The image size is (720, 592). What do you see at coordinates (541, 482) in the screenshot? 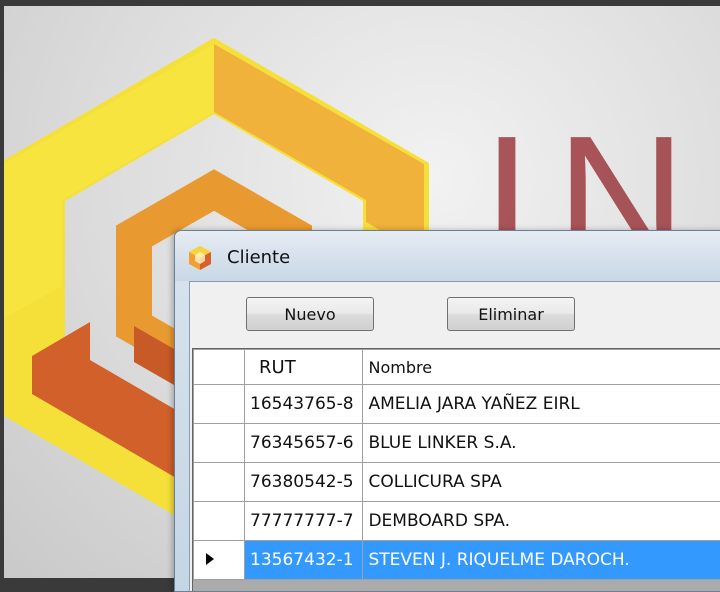
I see `cell-nombre: COLLICURA SPA` at bounding box center [541, 482].